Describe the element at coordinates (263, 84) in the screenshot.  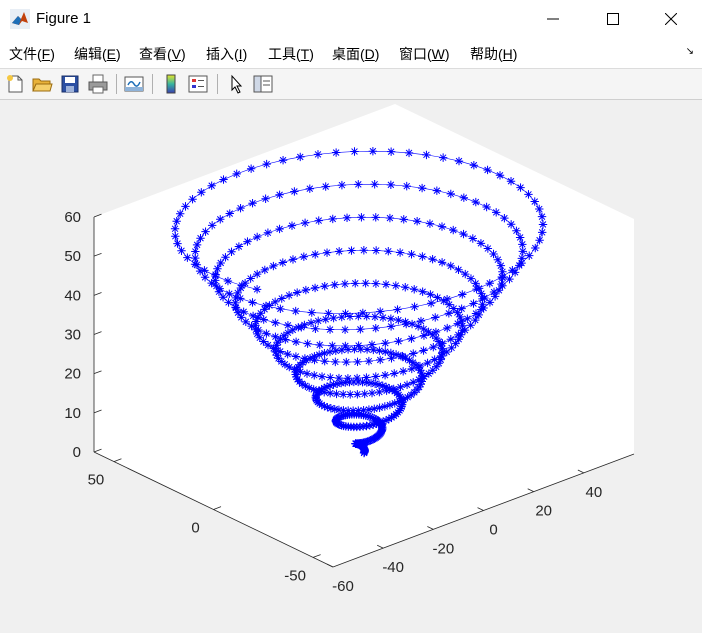
I see `property-inspector-icon` at that location.